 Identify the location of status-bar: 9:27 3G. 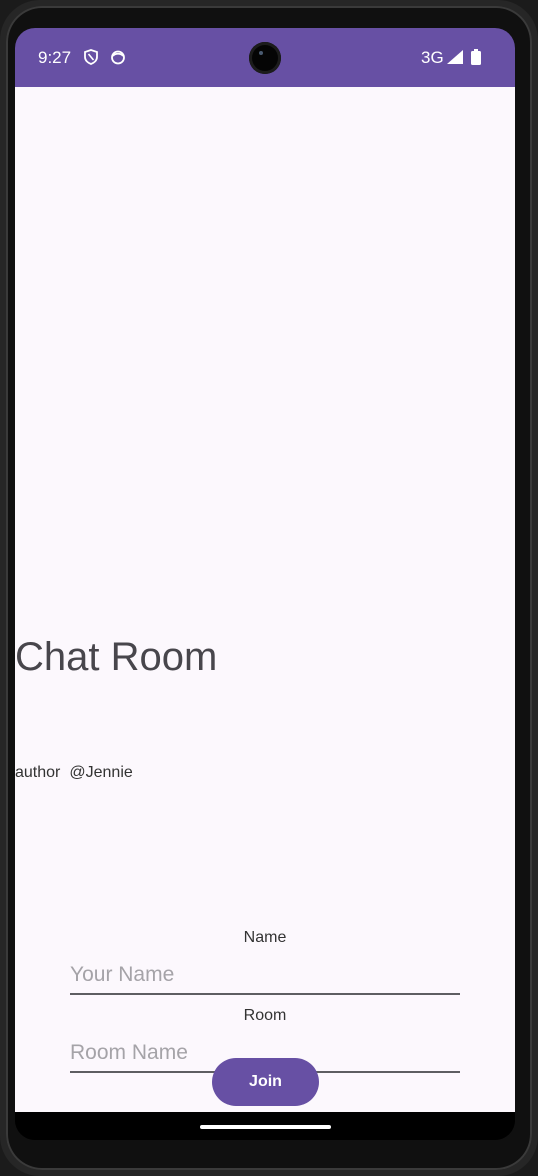
(265, 57).